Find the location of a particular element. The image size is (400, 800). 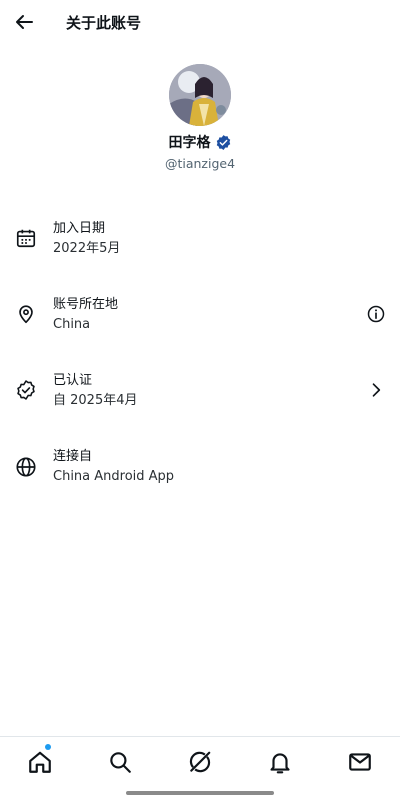

account-location-row: 账号所在地 China is located at coordinates (200, 324).